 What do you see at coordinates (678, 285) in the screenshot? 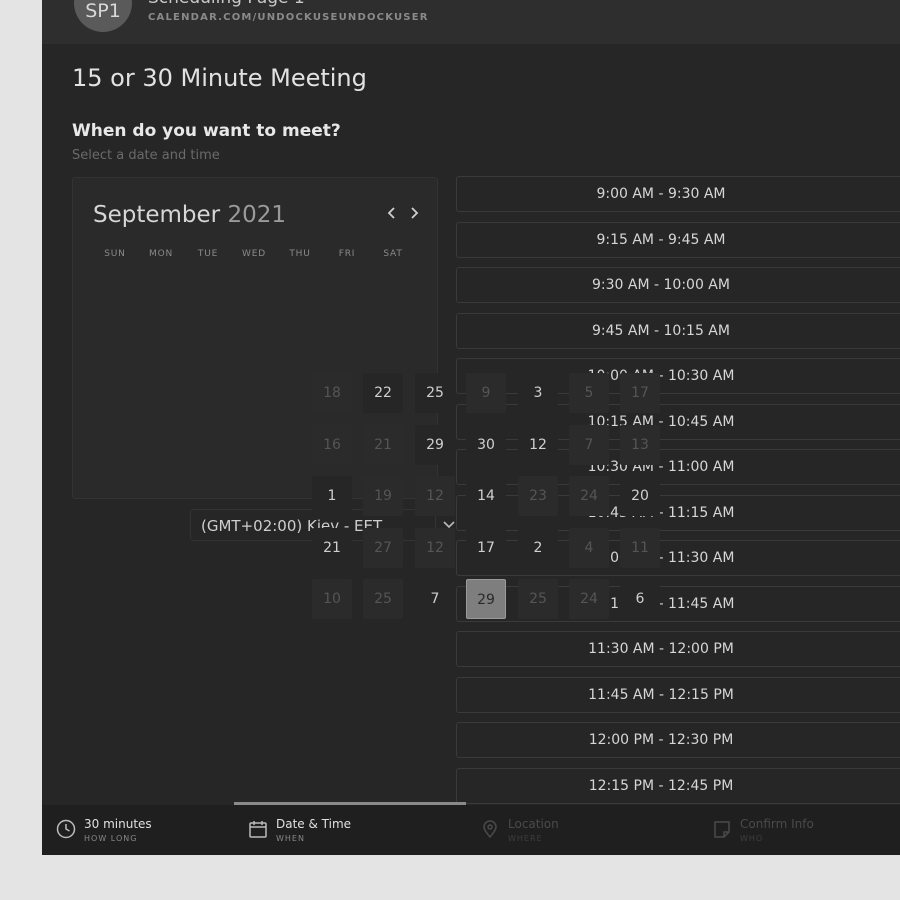
I see `time-slot: 9:30 AM - 10:00 AM` at bounding box center [678, 285].